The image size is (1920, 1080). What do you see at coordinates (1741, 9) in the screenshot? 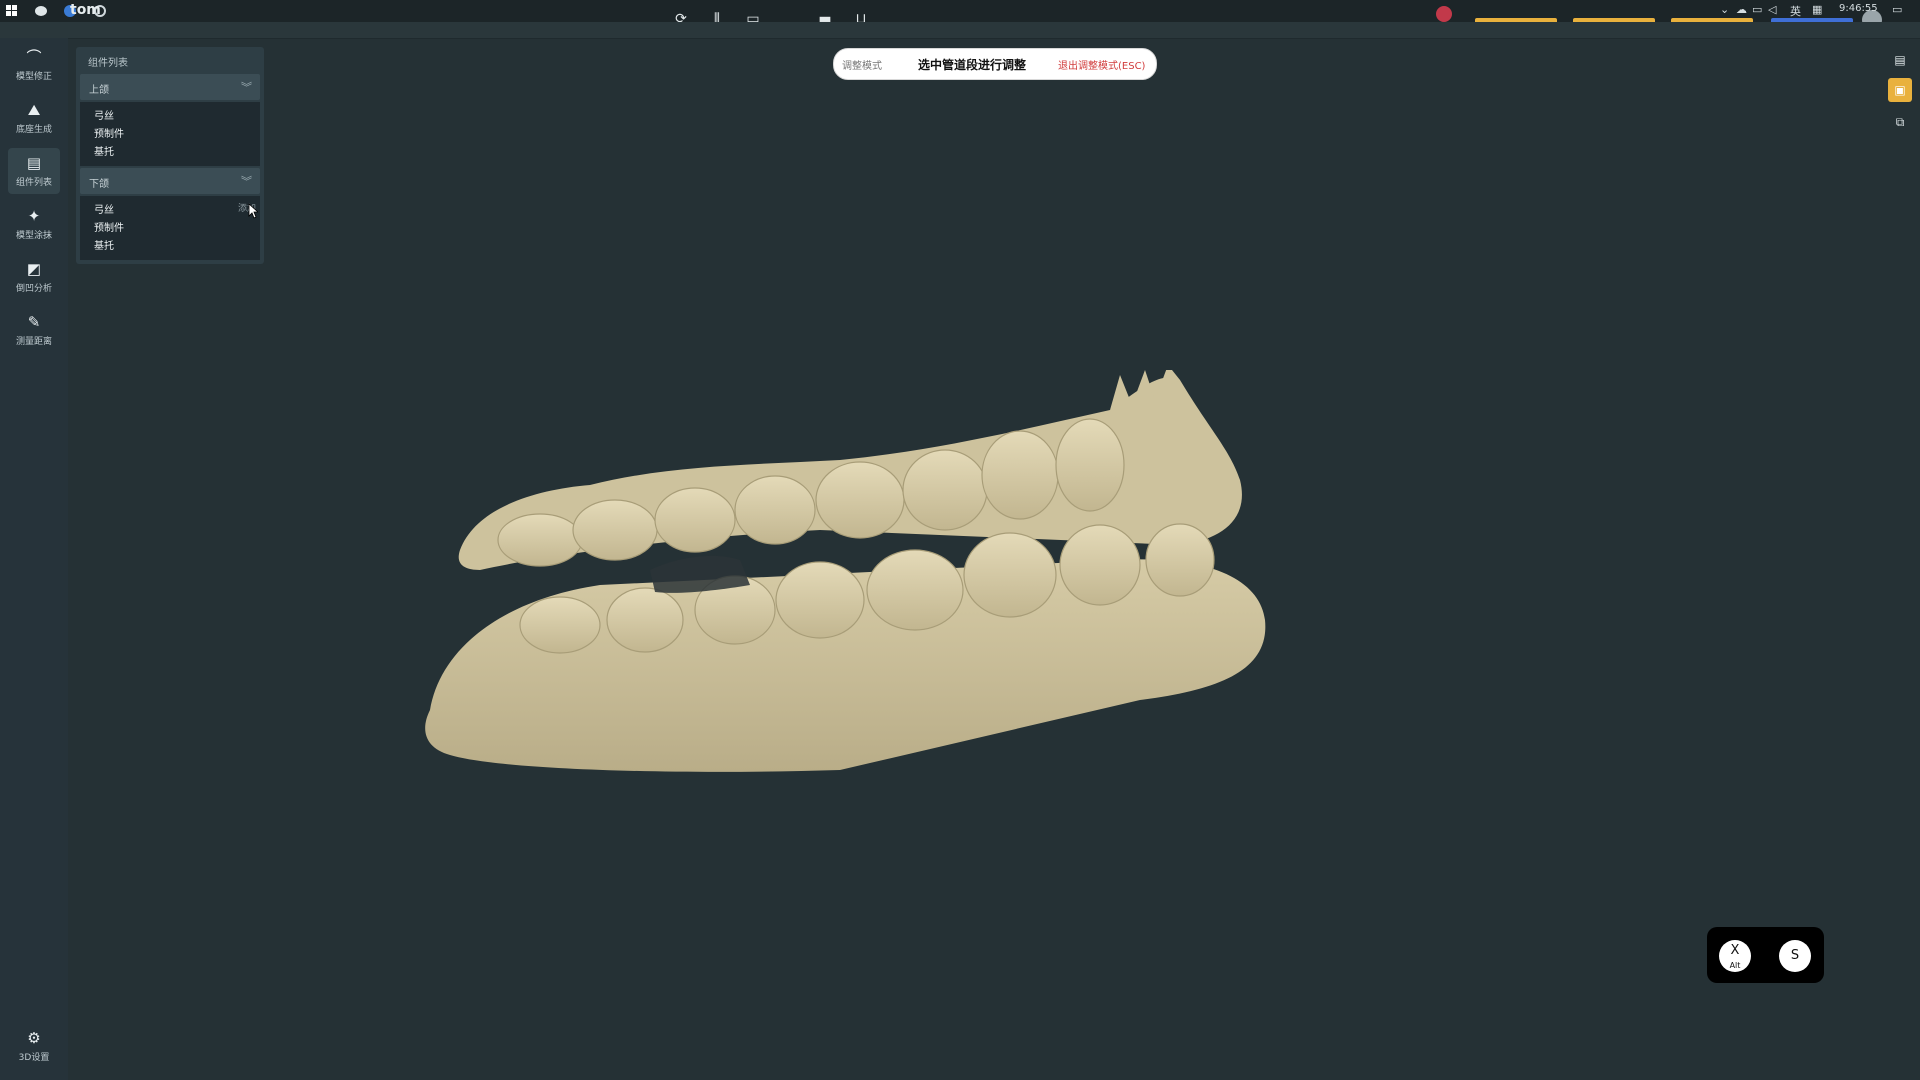
I see `tray-network-icon: ☁` at bounding box center [1741, 9].